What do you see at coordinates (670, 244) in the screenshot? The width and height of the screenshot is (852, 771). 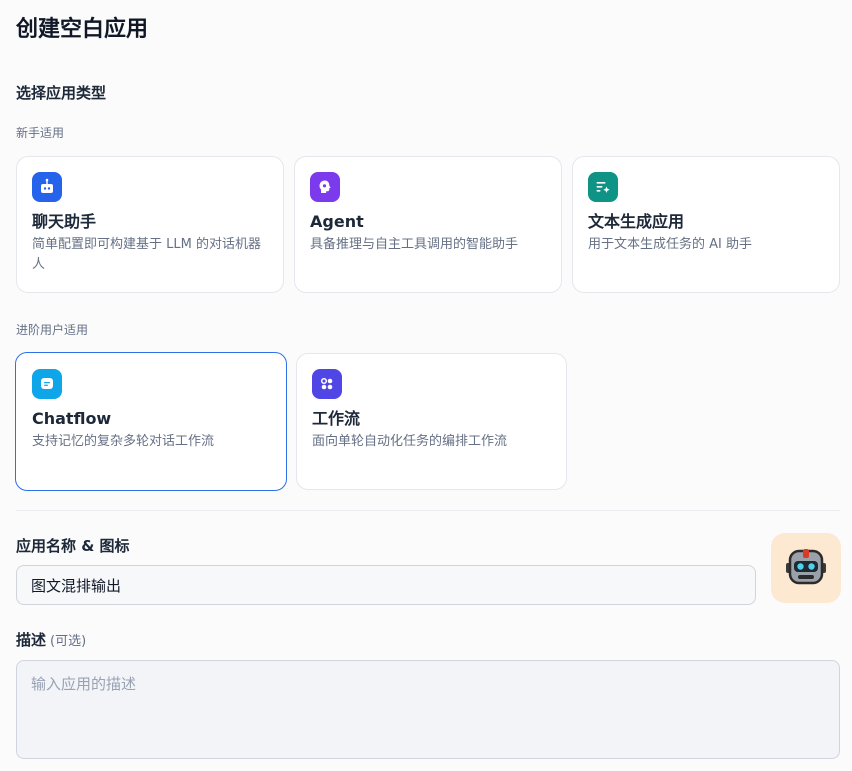 I see `card-description: 用于文本生成任务的 AI 助手` at bounding box center [670, 244].